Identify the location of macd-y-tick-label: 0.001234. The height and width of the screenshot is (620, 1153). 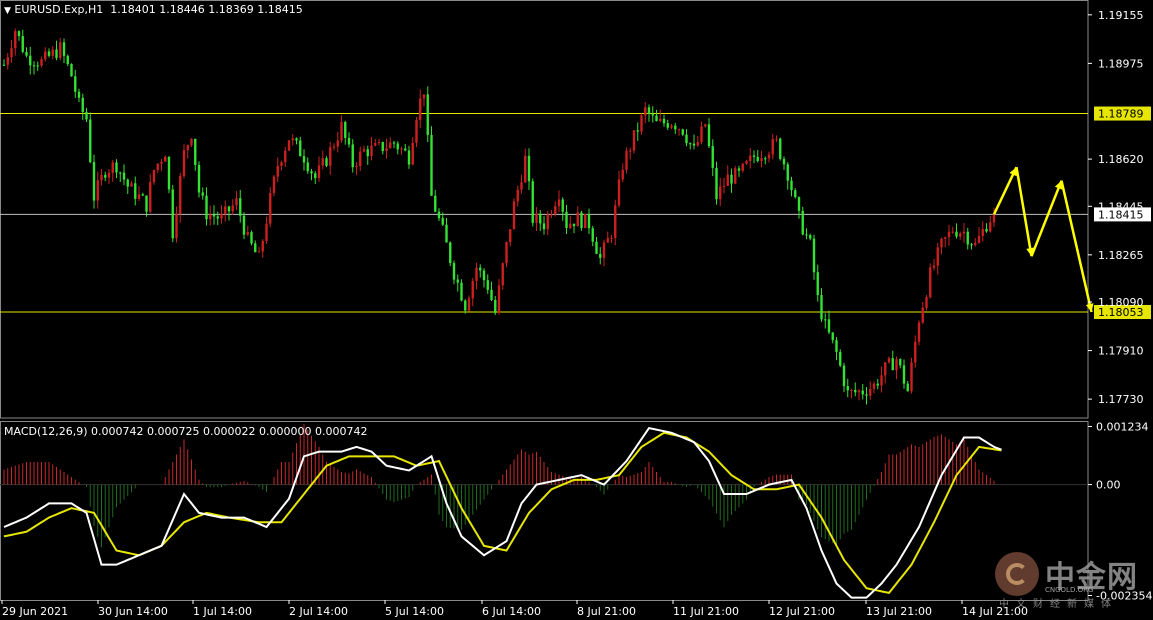
(1122, 426).